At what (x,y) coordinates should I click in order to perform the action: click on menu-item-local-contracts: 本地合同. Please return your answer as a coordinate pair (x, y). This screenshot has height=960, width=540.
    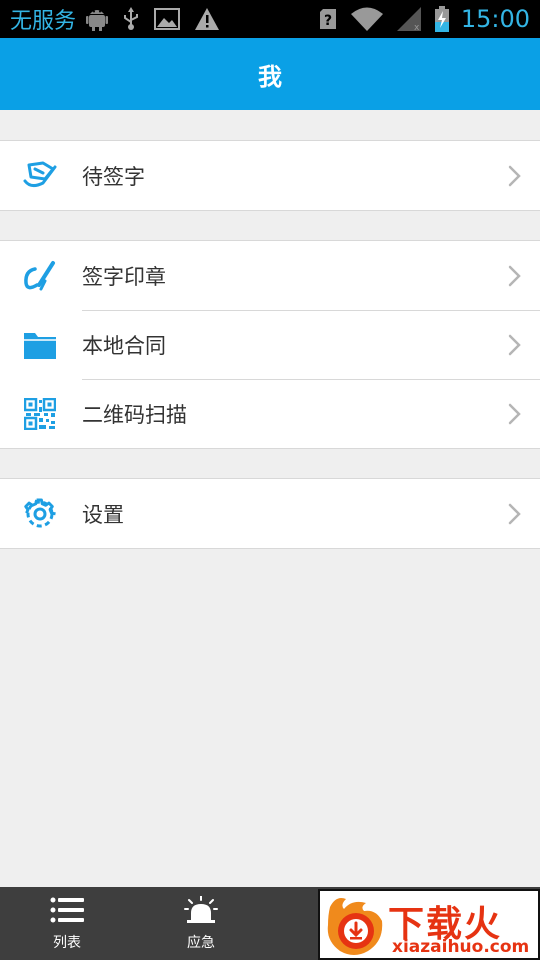
    Looking at the image, I should click on (270, 344).